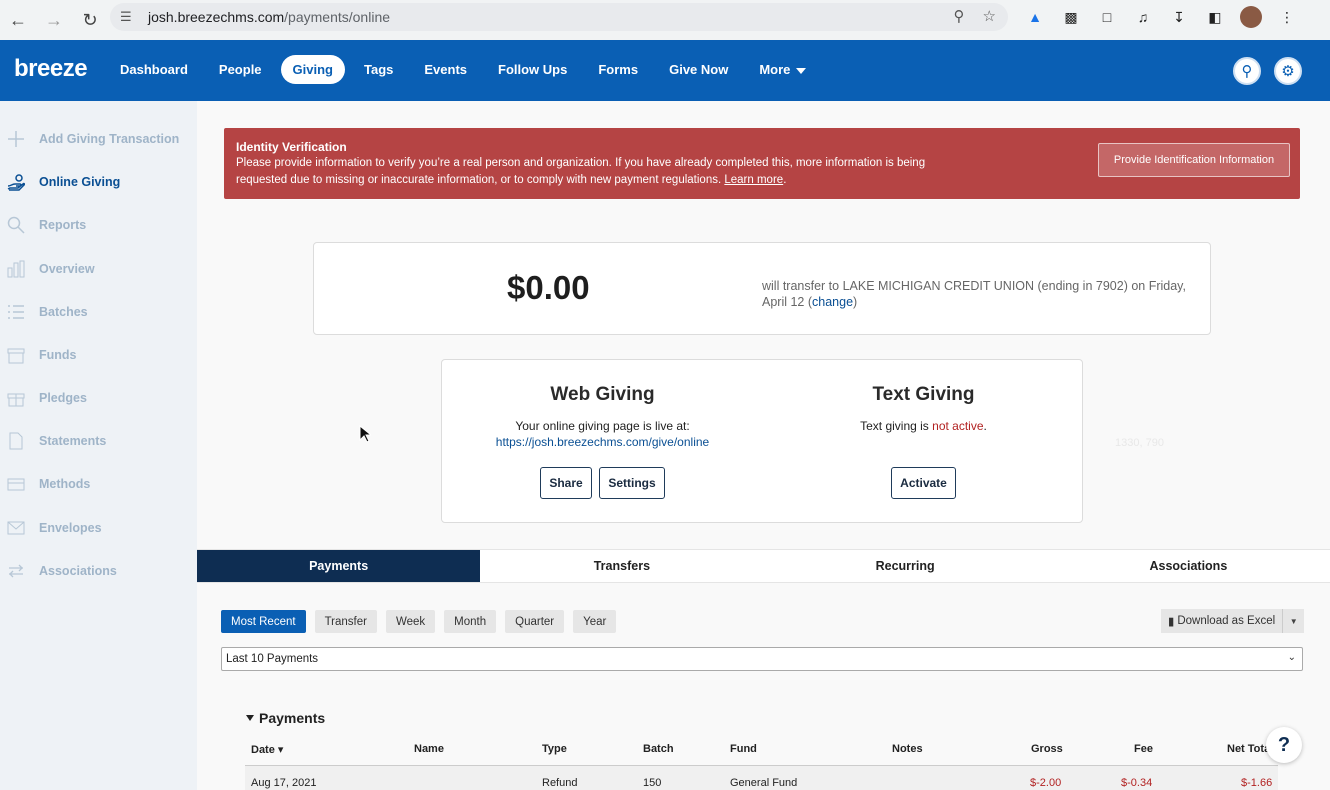 This screenshot has height=790, width=1330. Describe the element at coordinates (907, 749) in the screenshot. I see `col-notes: Notes` at that location.